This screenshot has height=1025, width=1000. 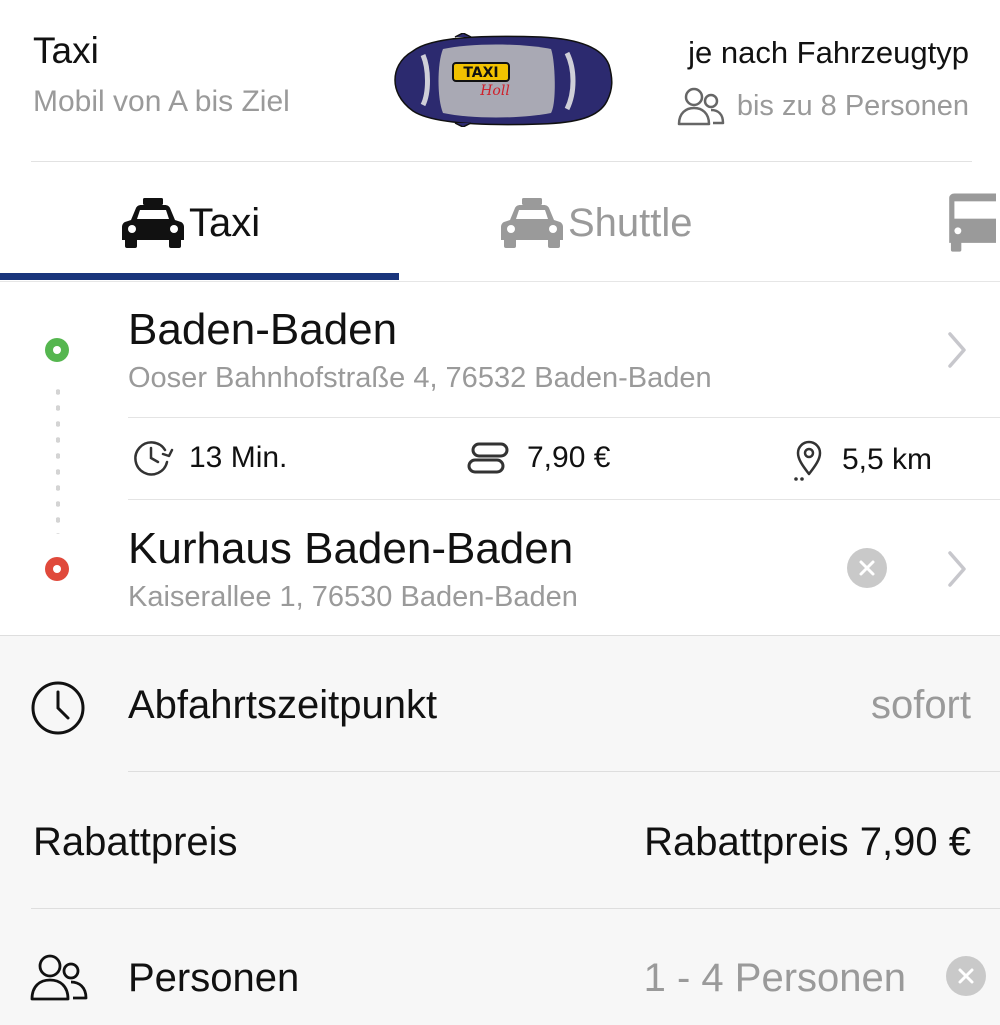 What do you see at coordinates (350, 549) in the screenshot?
I see `end-location-name: Kurhaus Baden-Baden` at bounding box center [350, 549].